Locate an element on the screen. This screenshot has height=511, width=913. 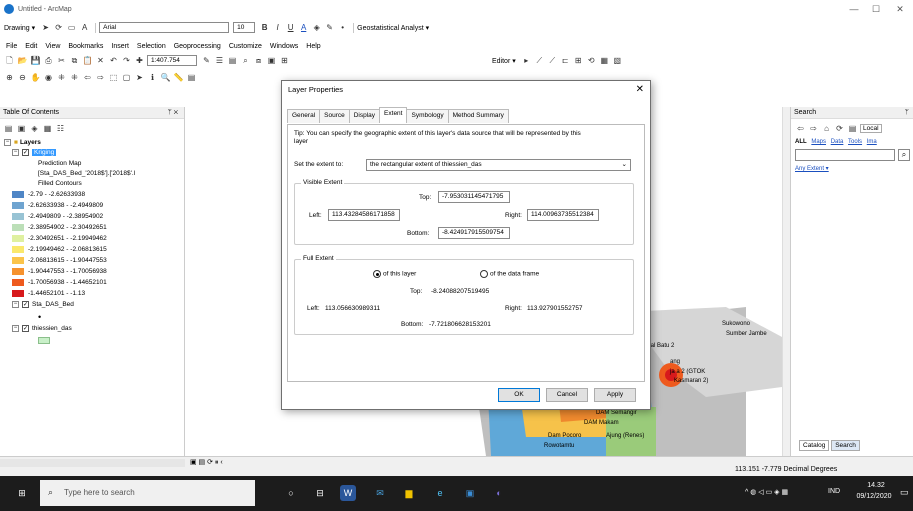
mail-icon: ✉ is located at coordinates (380, 493).